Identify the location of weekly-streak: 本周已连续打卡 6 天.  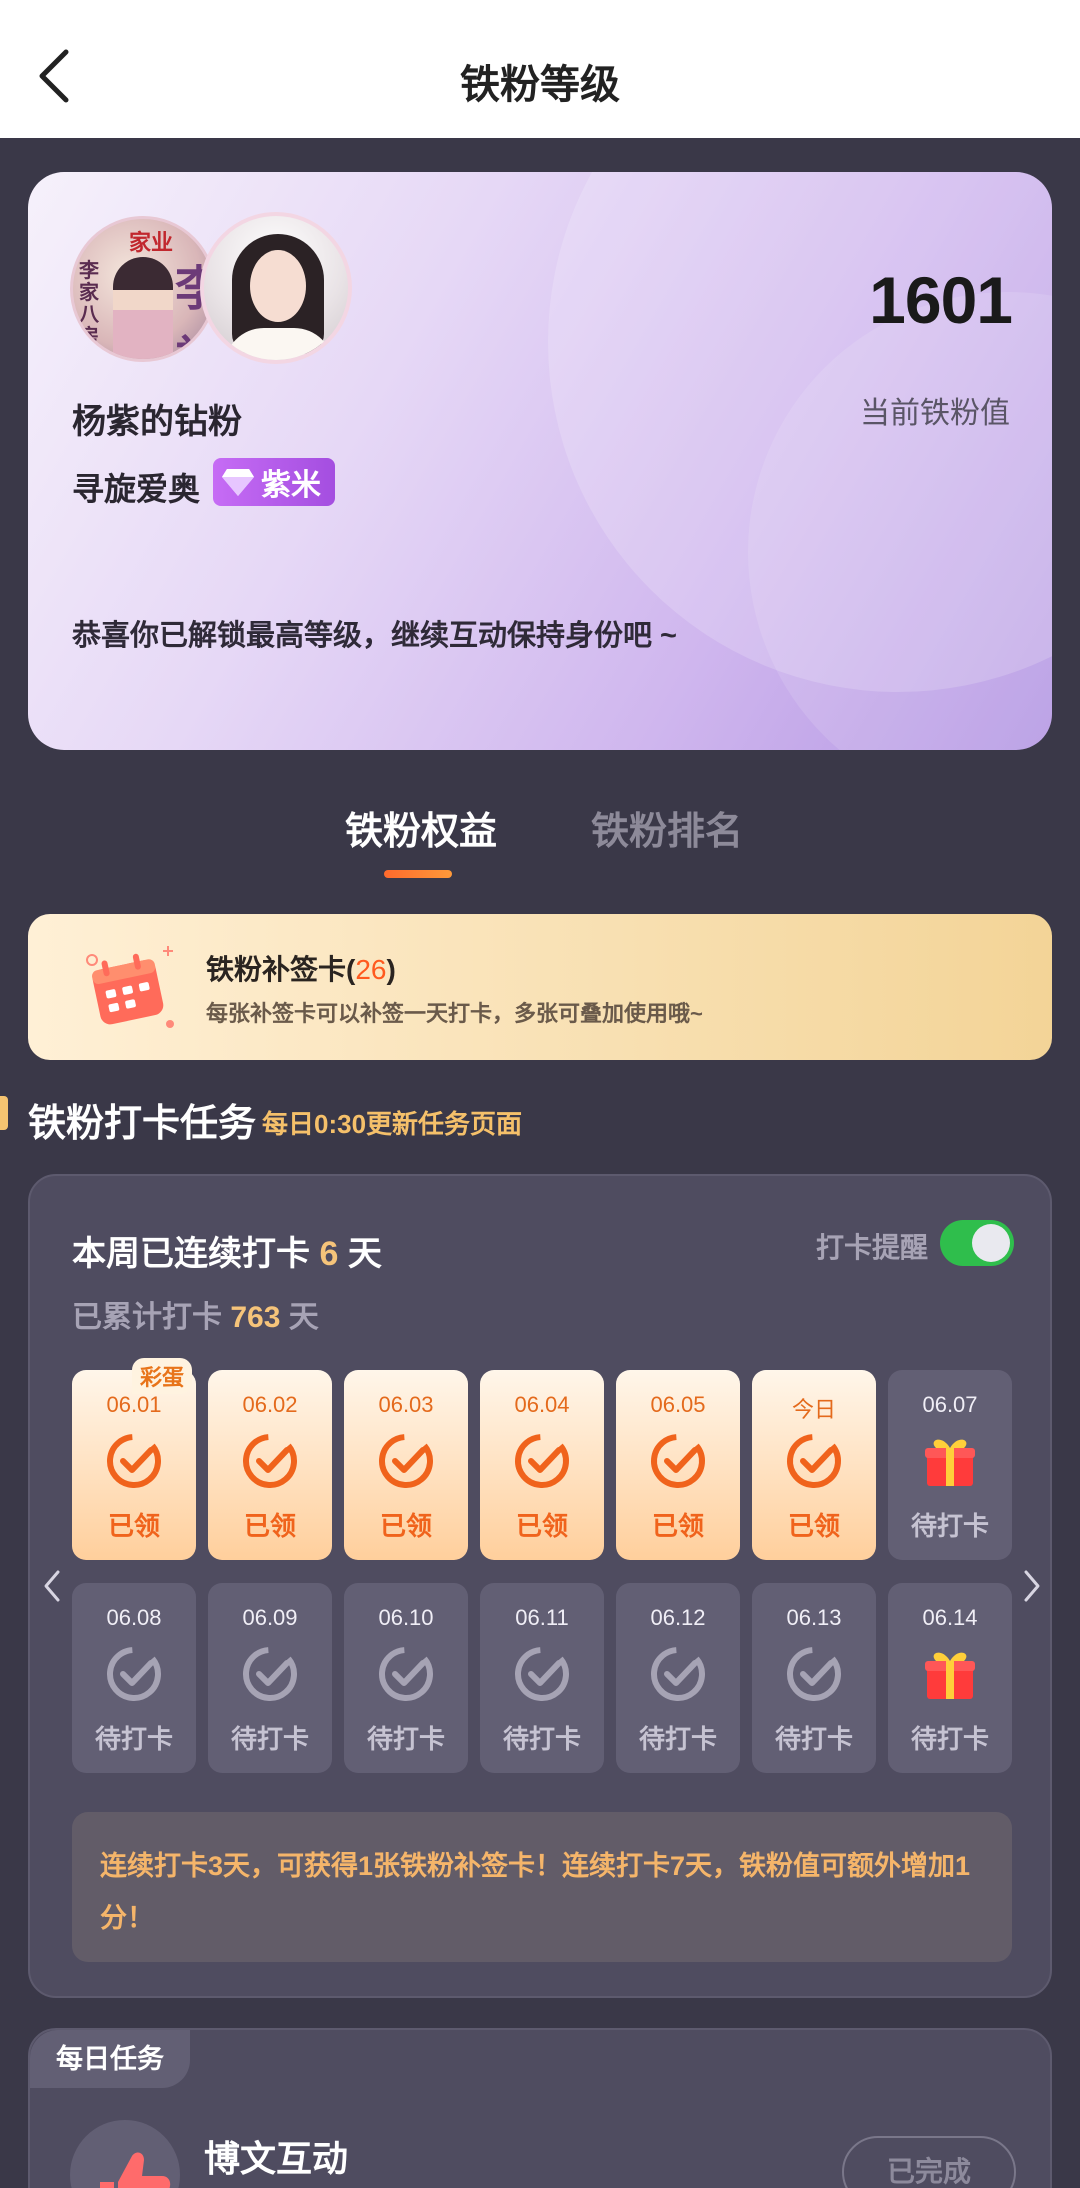
(227, 1254).